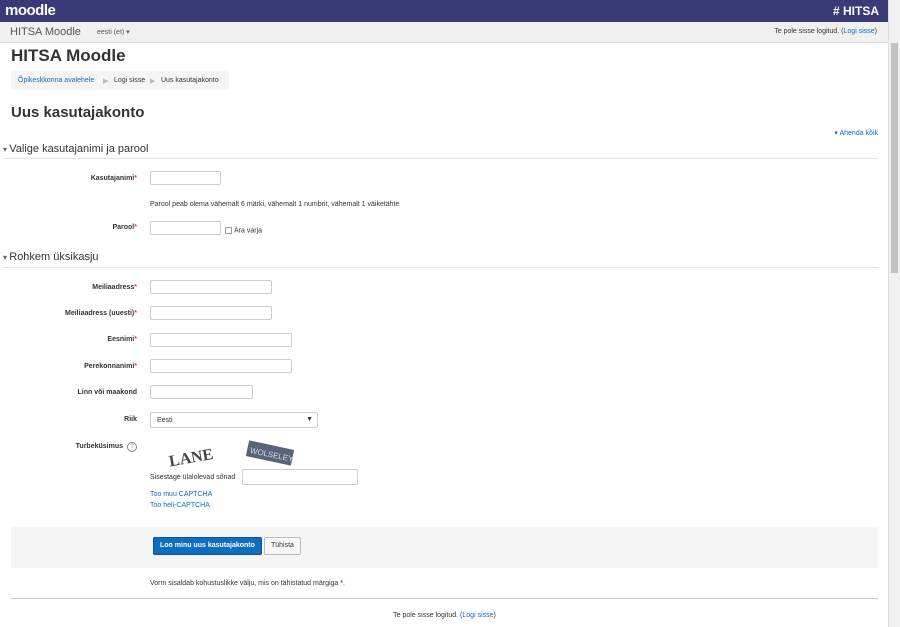  I want to click on page-scrollbar, so click(894, 313).